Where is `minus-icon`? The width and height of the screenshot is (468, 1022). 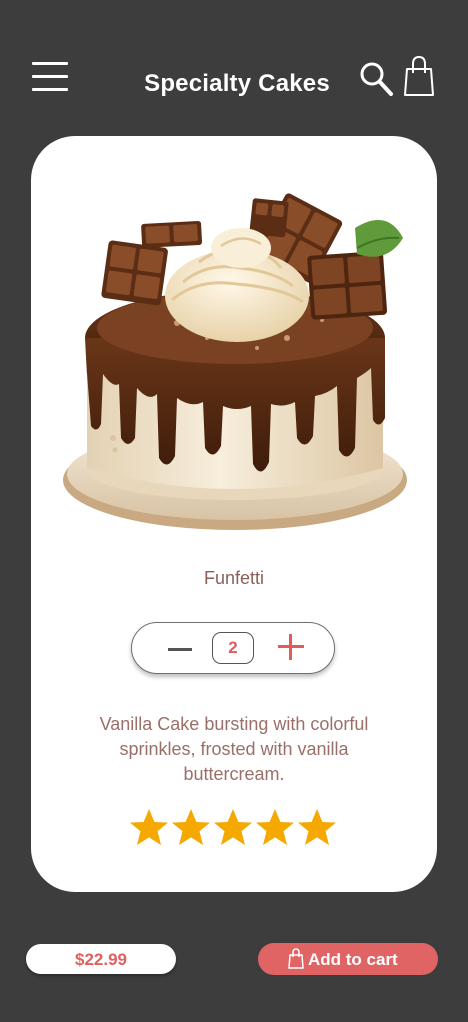 minus-icon is located at coordinates (180, 649).